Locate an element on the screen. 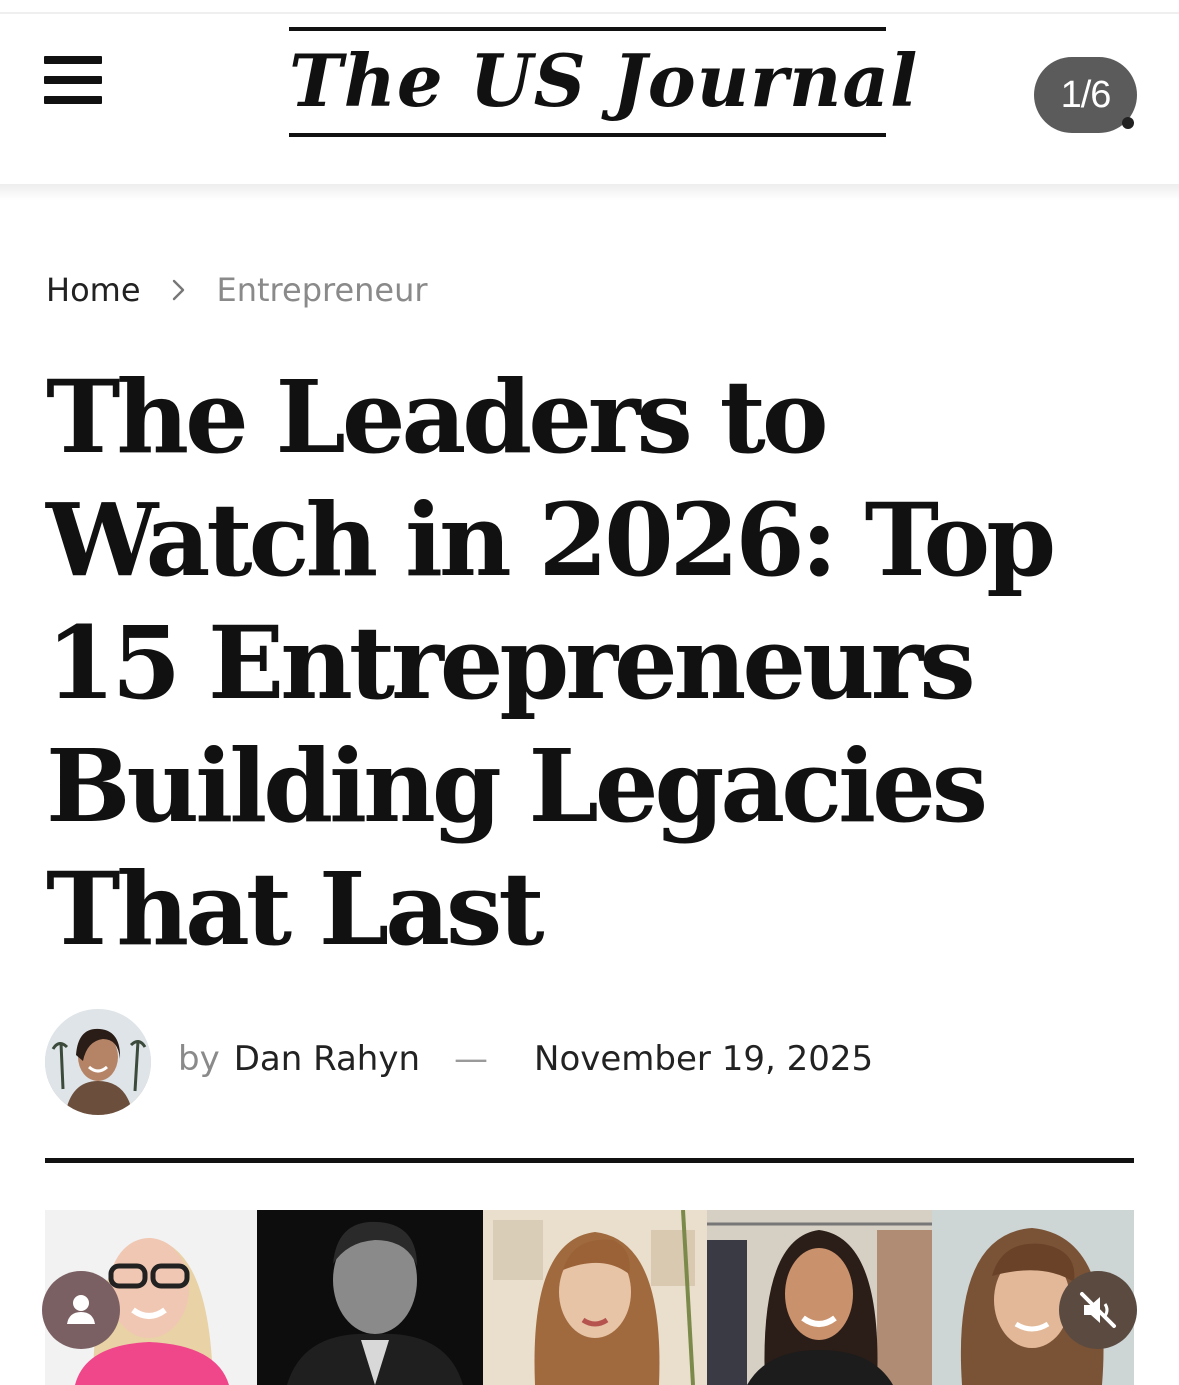 This screenshot has width=1179, height=1385. byline-divider is located at coordinates (589, 1160).